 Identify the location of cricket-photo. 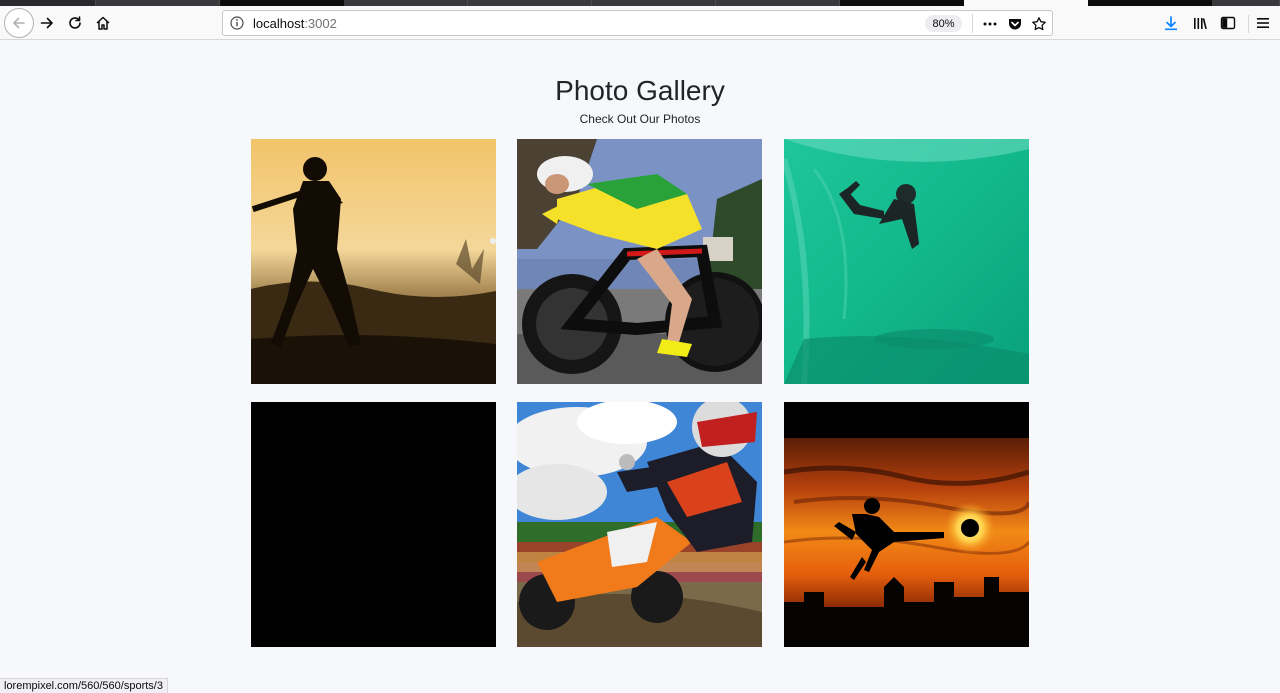
(373, 261).